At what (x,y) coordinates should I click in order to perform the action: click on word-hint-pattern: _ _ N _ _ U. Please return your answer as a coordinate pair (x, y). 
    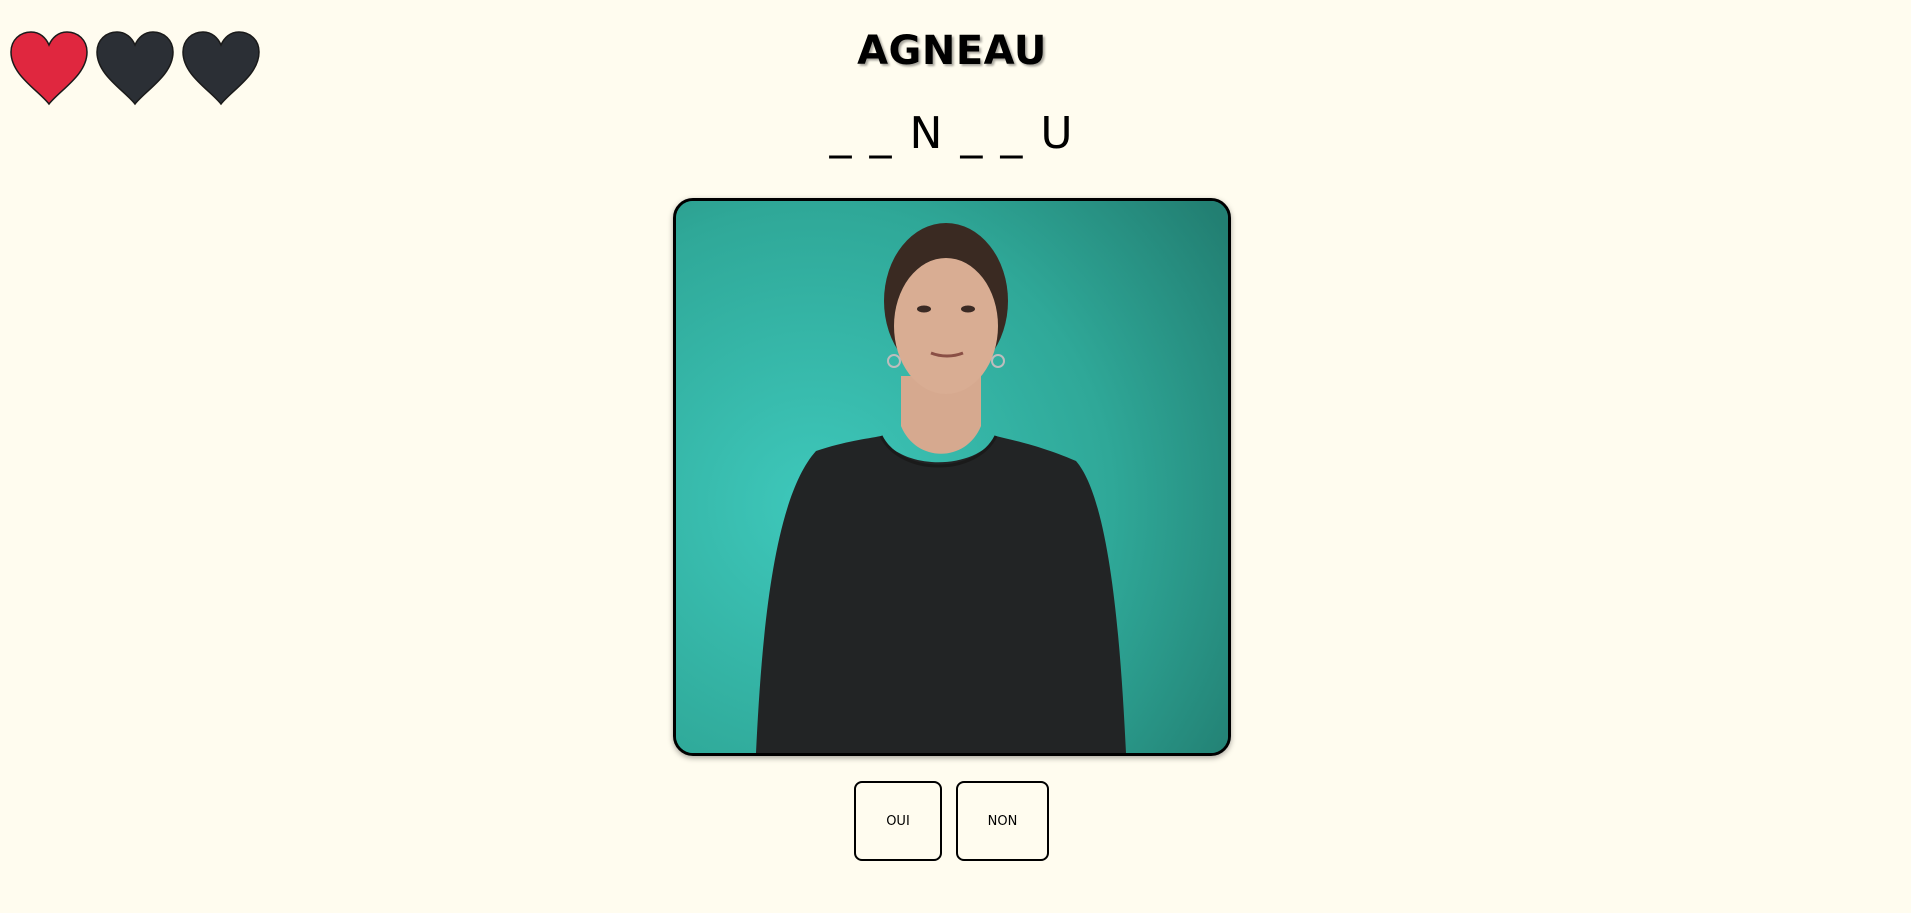
    Looking at the image, I should click on (952, 133).